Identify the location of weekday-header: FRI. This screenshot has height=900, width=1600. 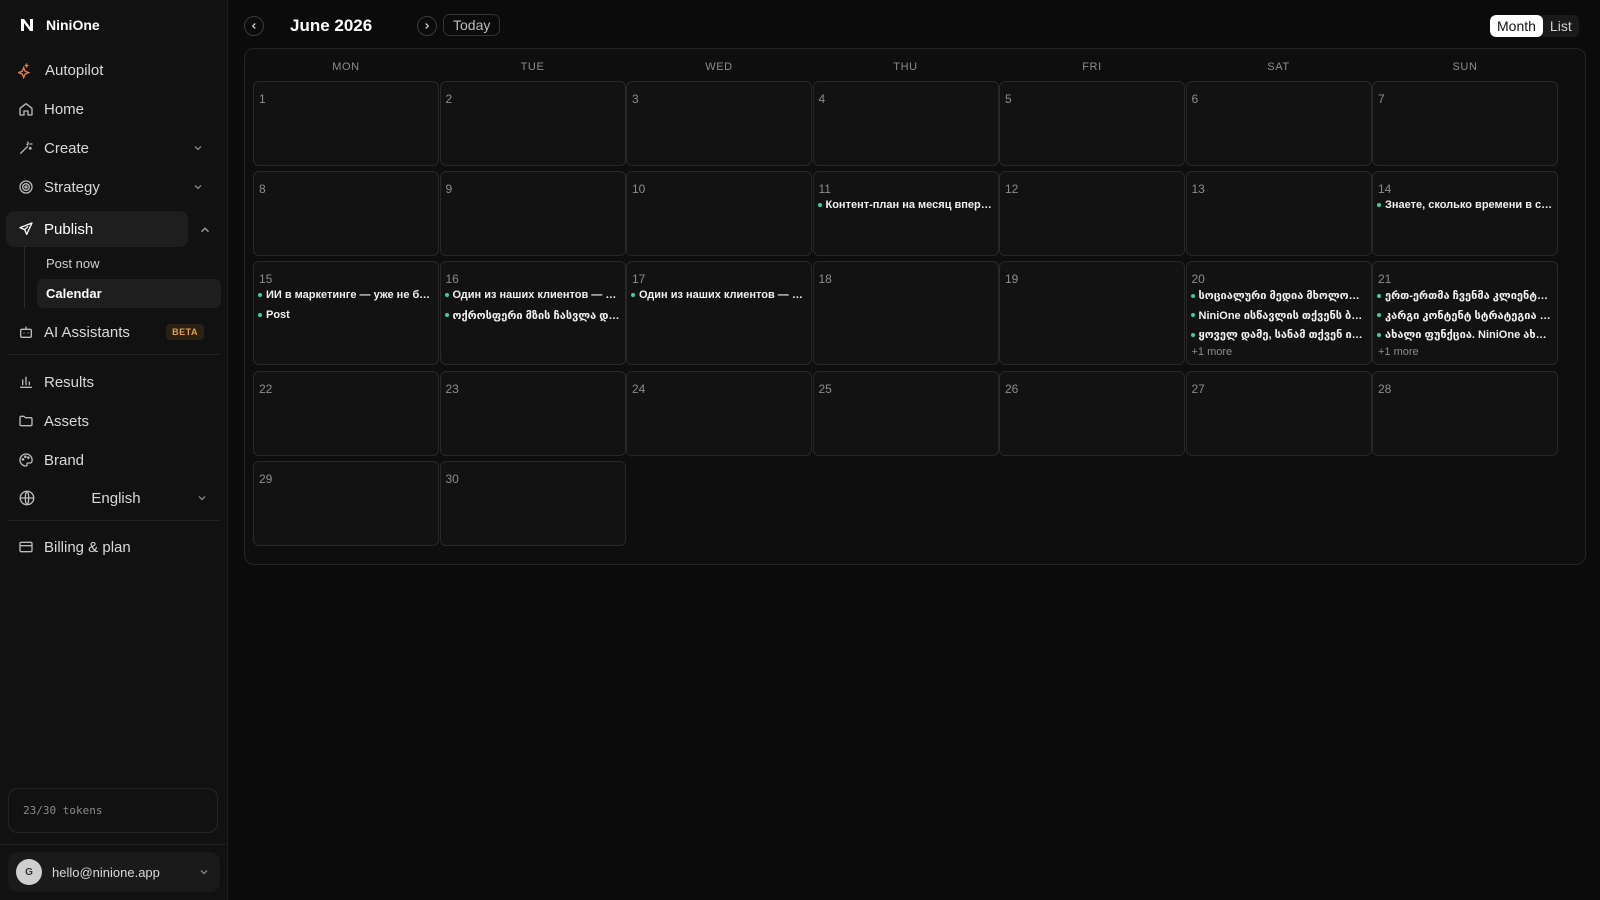
(1092, 67).